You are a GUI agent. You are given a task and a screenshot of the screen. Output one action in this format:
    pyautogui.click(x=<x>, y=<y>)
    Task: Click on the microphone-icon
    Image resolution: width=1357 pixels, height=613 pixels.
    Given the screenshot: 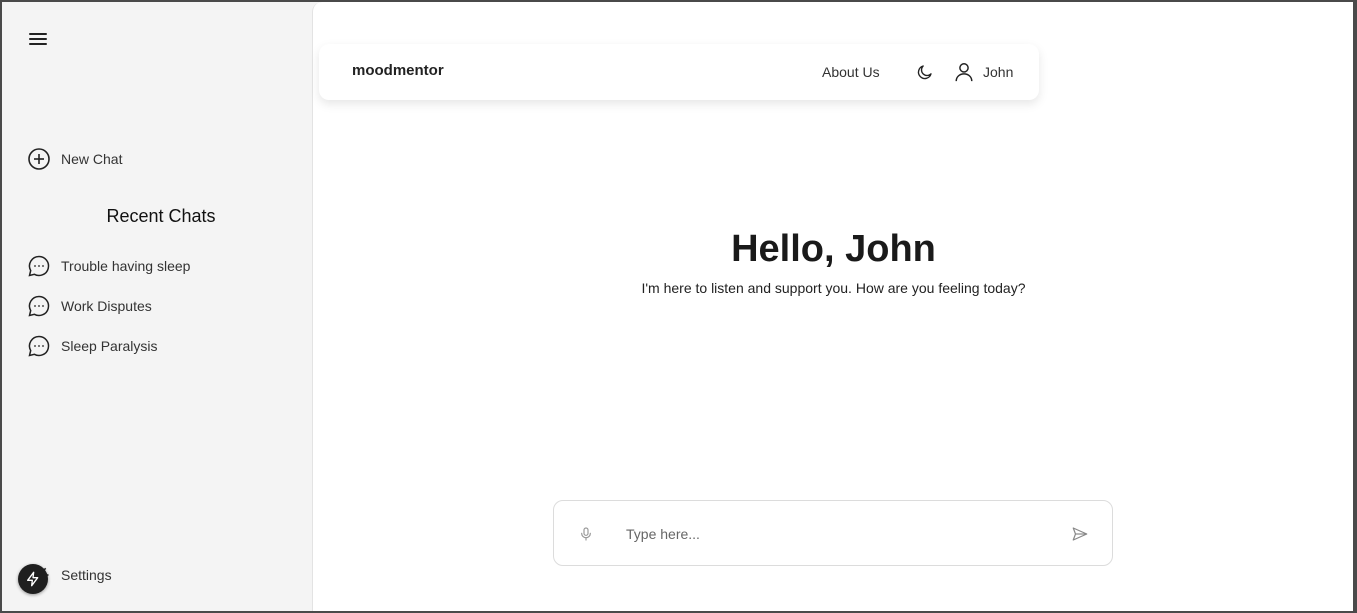 What is the action you would take?
    pyautogui.click(x=586, y=534)
    